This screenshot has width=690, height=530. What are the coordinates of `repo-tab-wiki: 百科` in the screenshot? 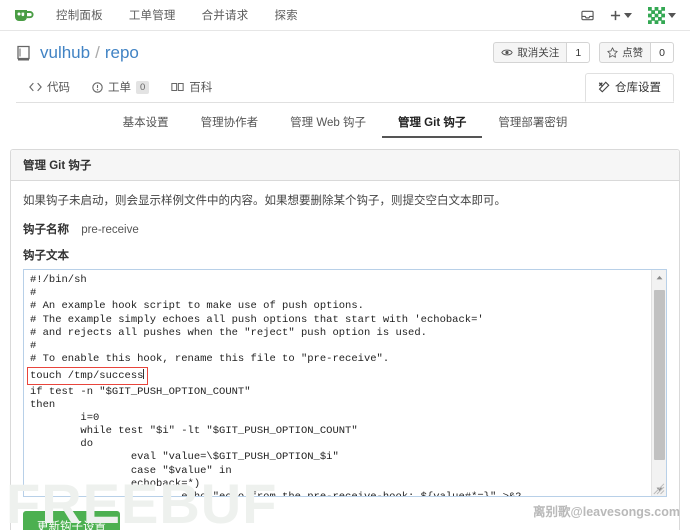 It's located at (191, 90).